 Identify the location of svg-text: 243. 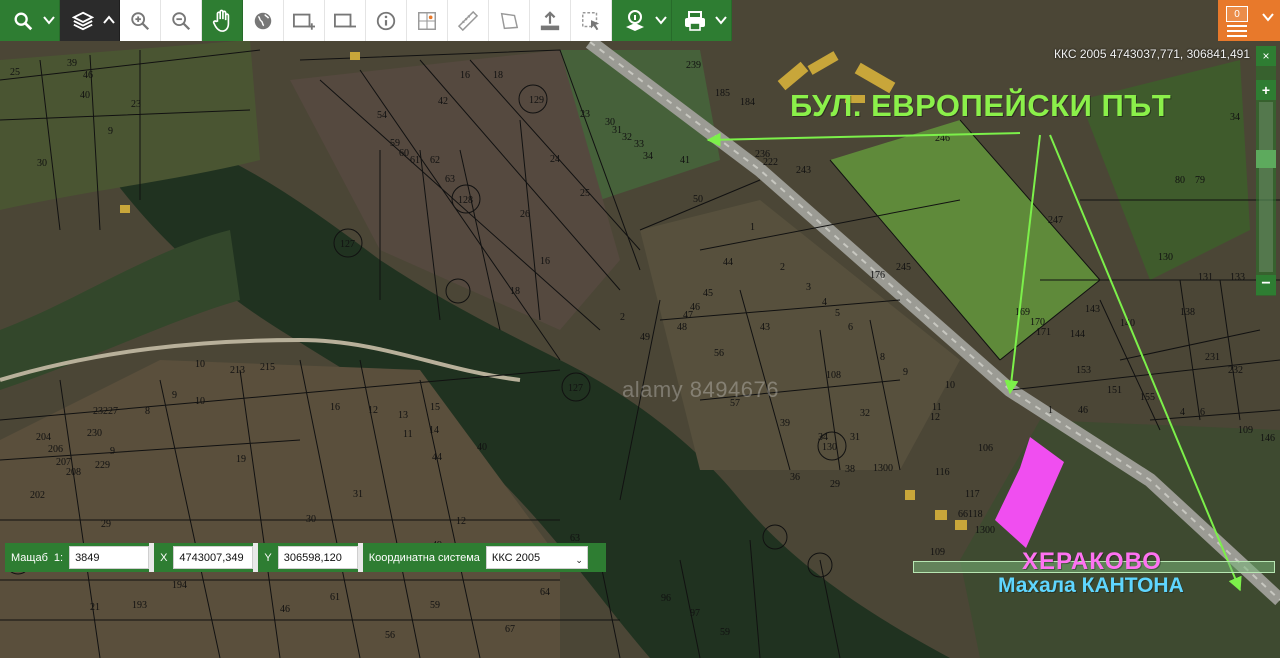
(803, 170).